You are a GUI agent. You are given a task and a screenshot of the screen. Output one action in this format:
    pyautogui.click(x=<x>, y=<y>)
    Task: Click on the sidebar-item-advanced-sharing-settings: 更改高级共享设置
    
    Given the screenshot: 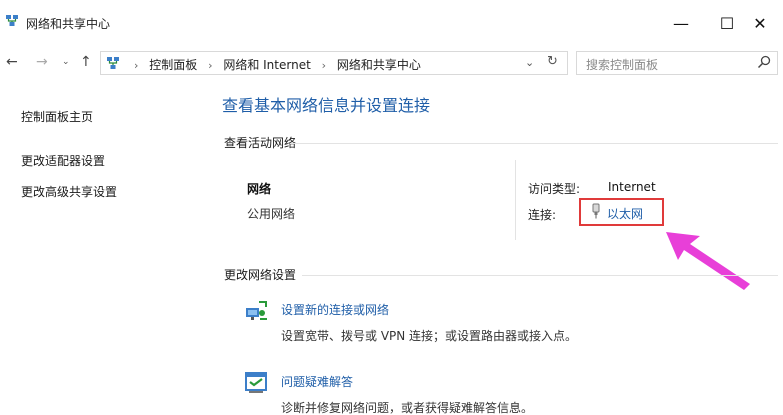 What is the action you would take?
    pyautogui.click(x=69, y=191)
    